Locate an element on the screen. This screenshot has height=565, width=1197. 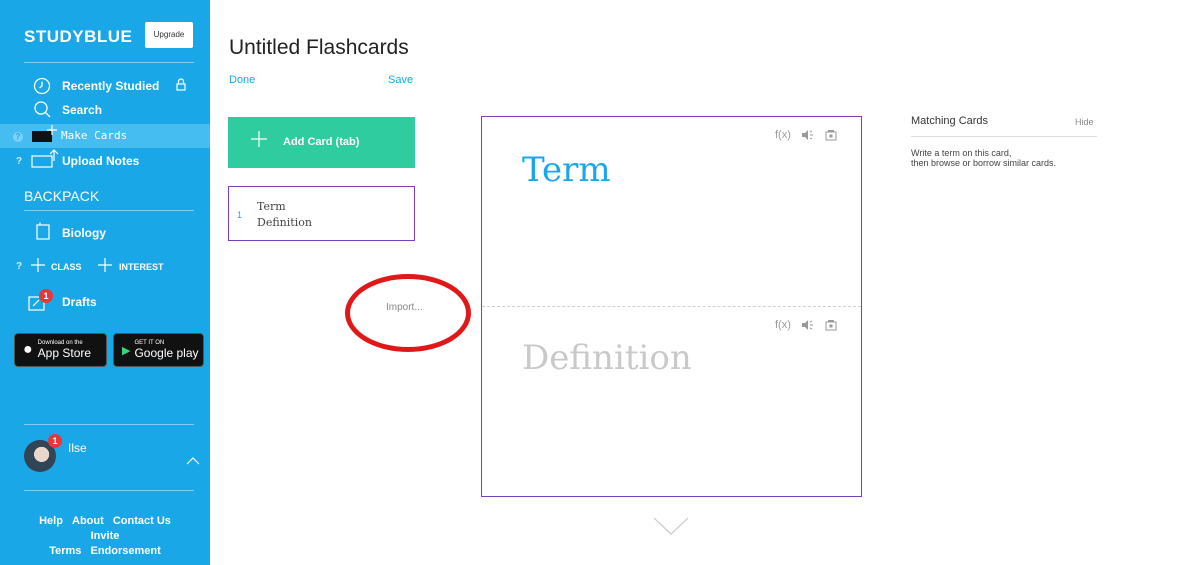
sidebar-item-biology: Biology is located at coordinates (105, 233).